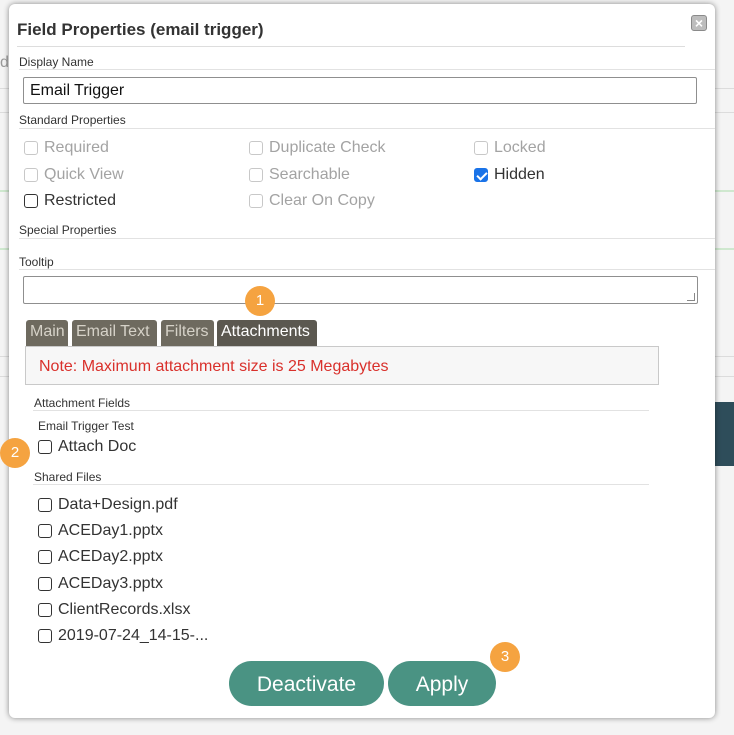 The height and width of the screenshot is (735, 734). I want to click on shared-file-row: ACEDay3.pptx, so click(100, 584).